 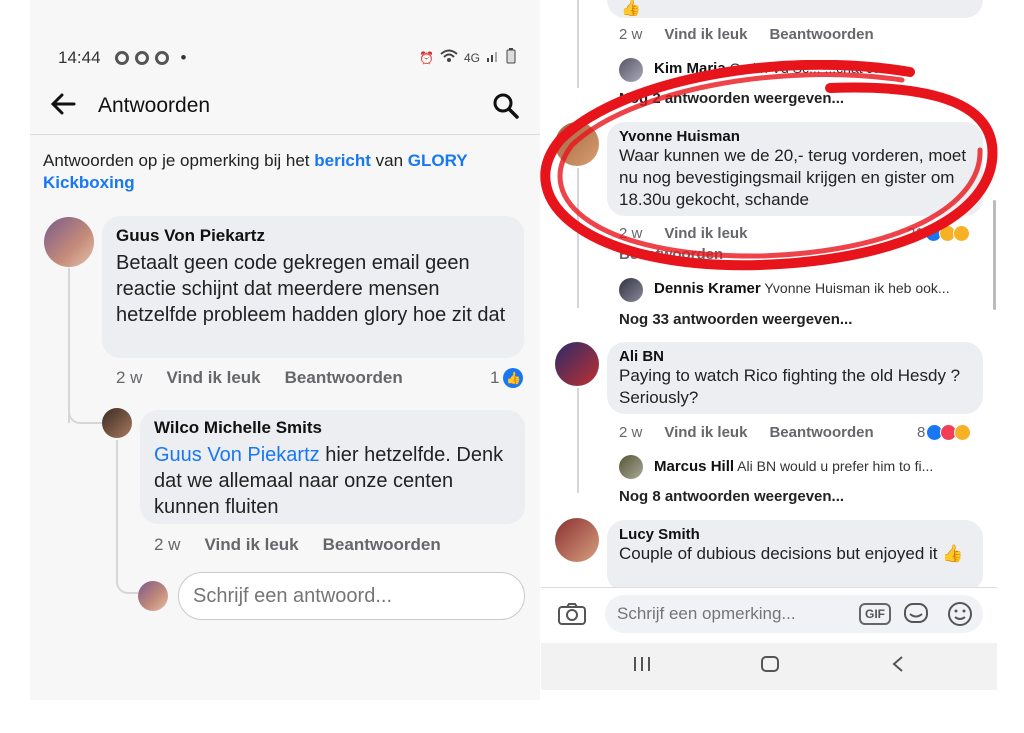 What do you see at coordinates (426, 57) in the screenshot?
I see `alarm-icon: ⏰` at bounding box center [426, 57].